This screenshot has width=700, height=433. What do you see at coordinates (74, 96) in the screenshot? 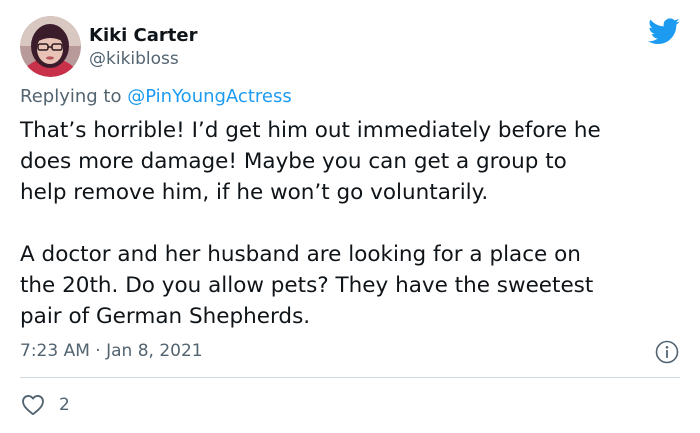
I see `replying-to-prefix: Replying to` at bounding box center [74, 96].